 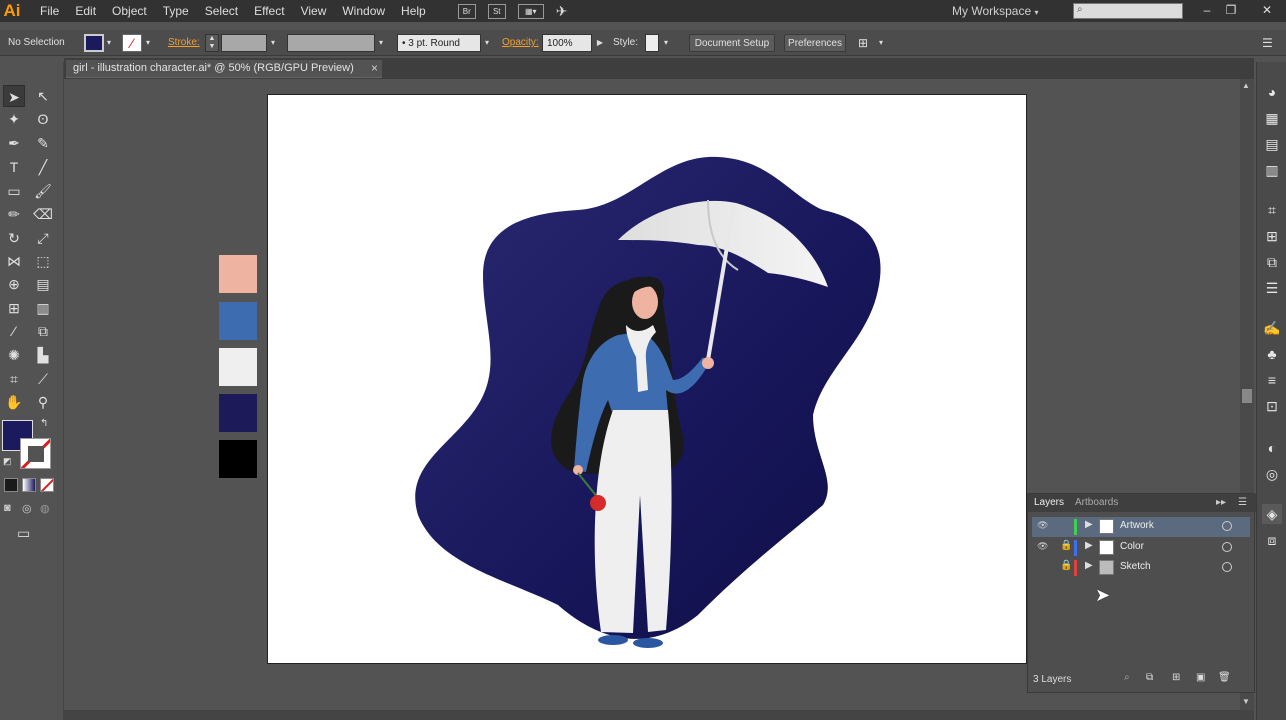 I want to click on align-dropdown-icon: ▾, so click(x=881, y=43).